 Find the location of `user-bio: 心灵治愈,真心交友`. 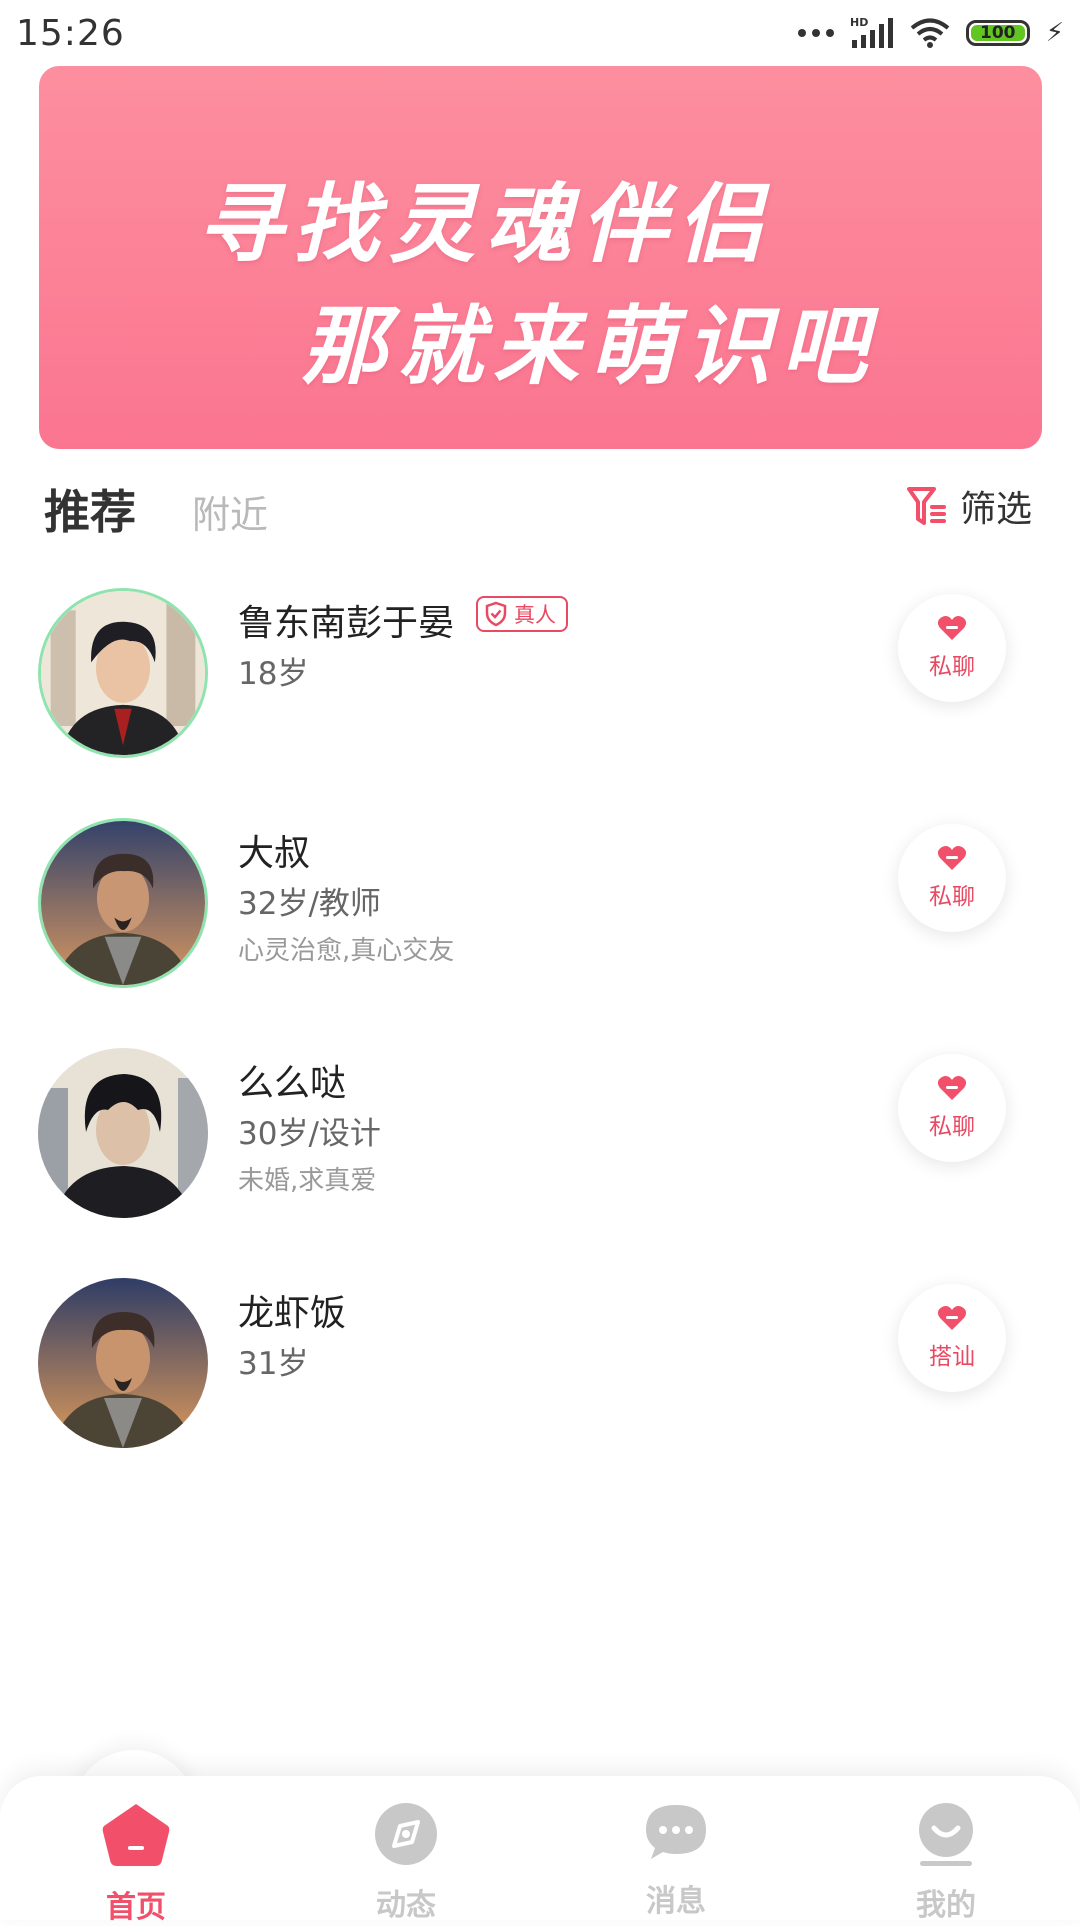

user-bio: 心灵治愈,真心交友 is located at coordinates (346, 951).